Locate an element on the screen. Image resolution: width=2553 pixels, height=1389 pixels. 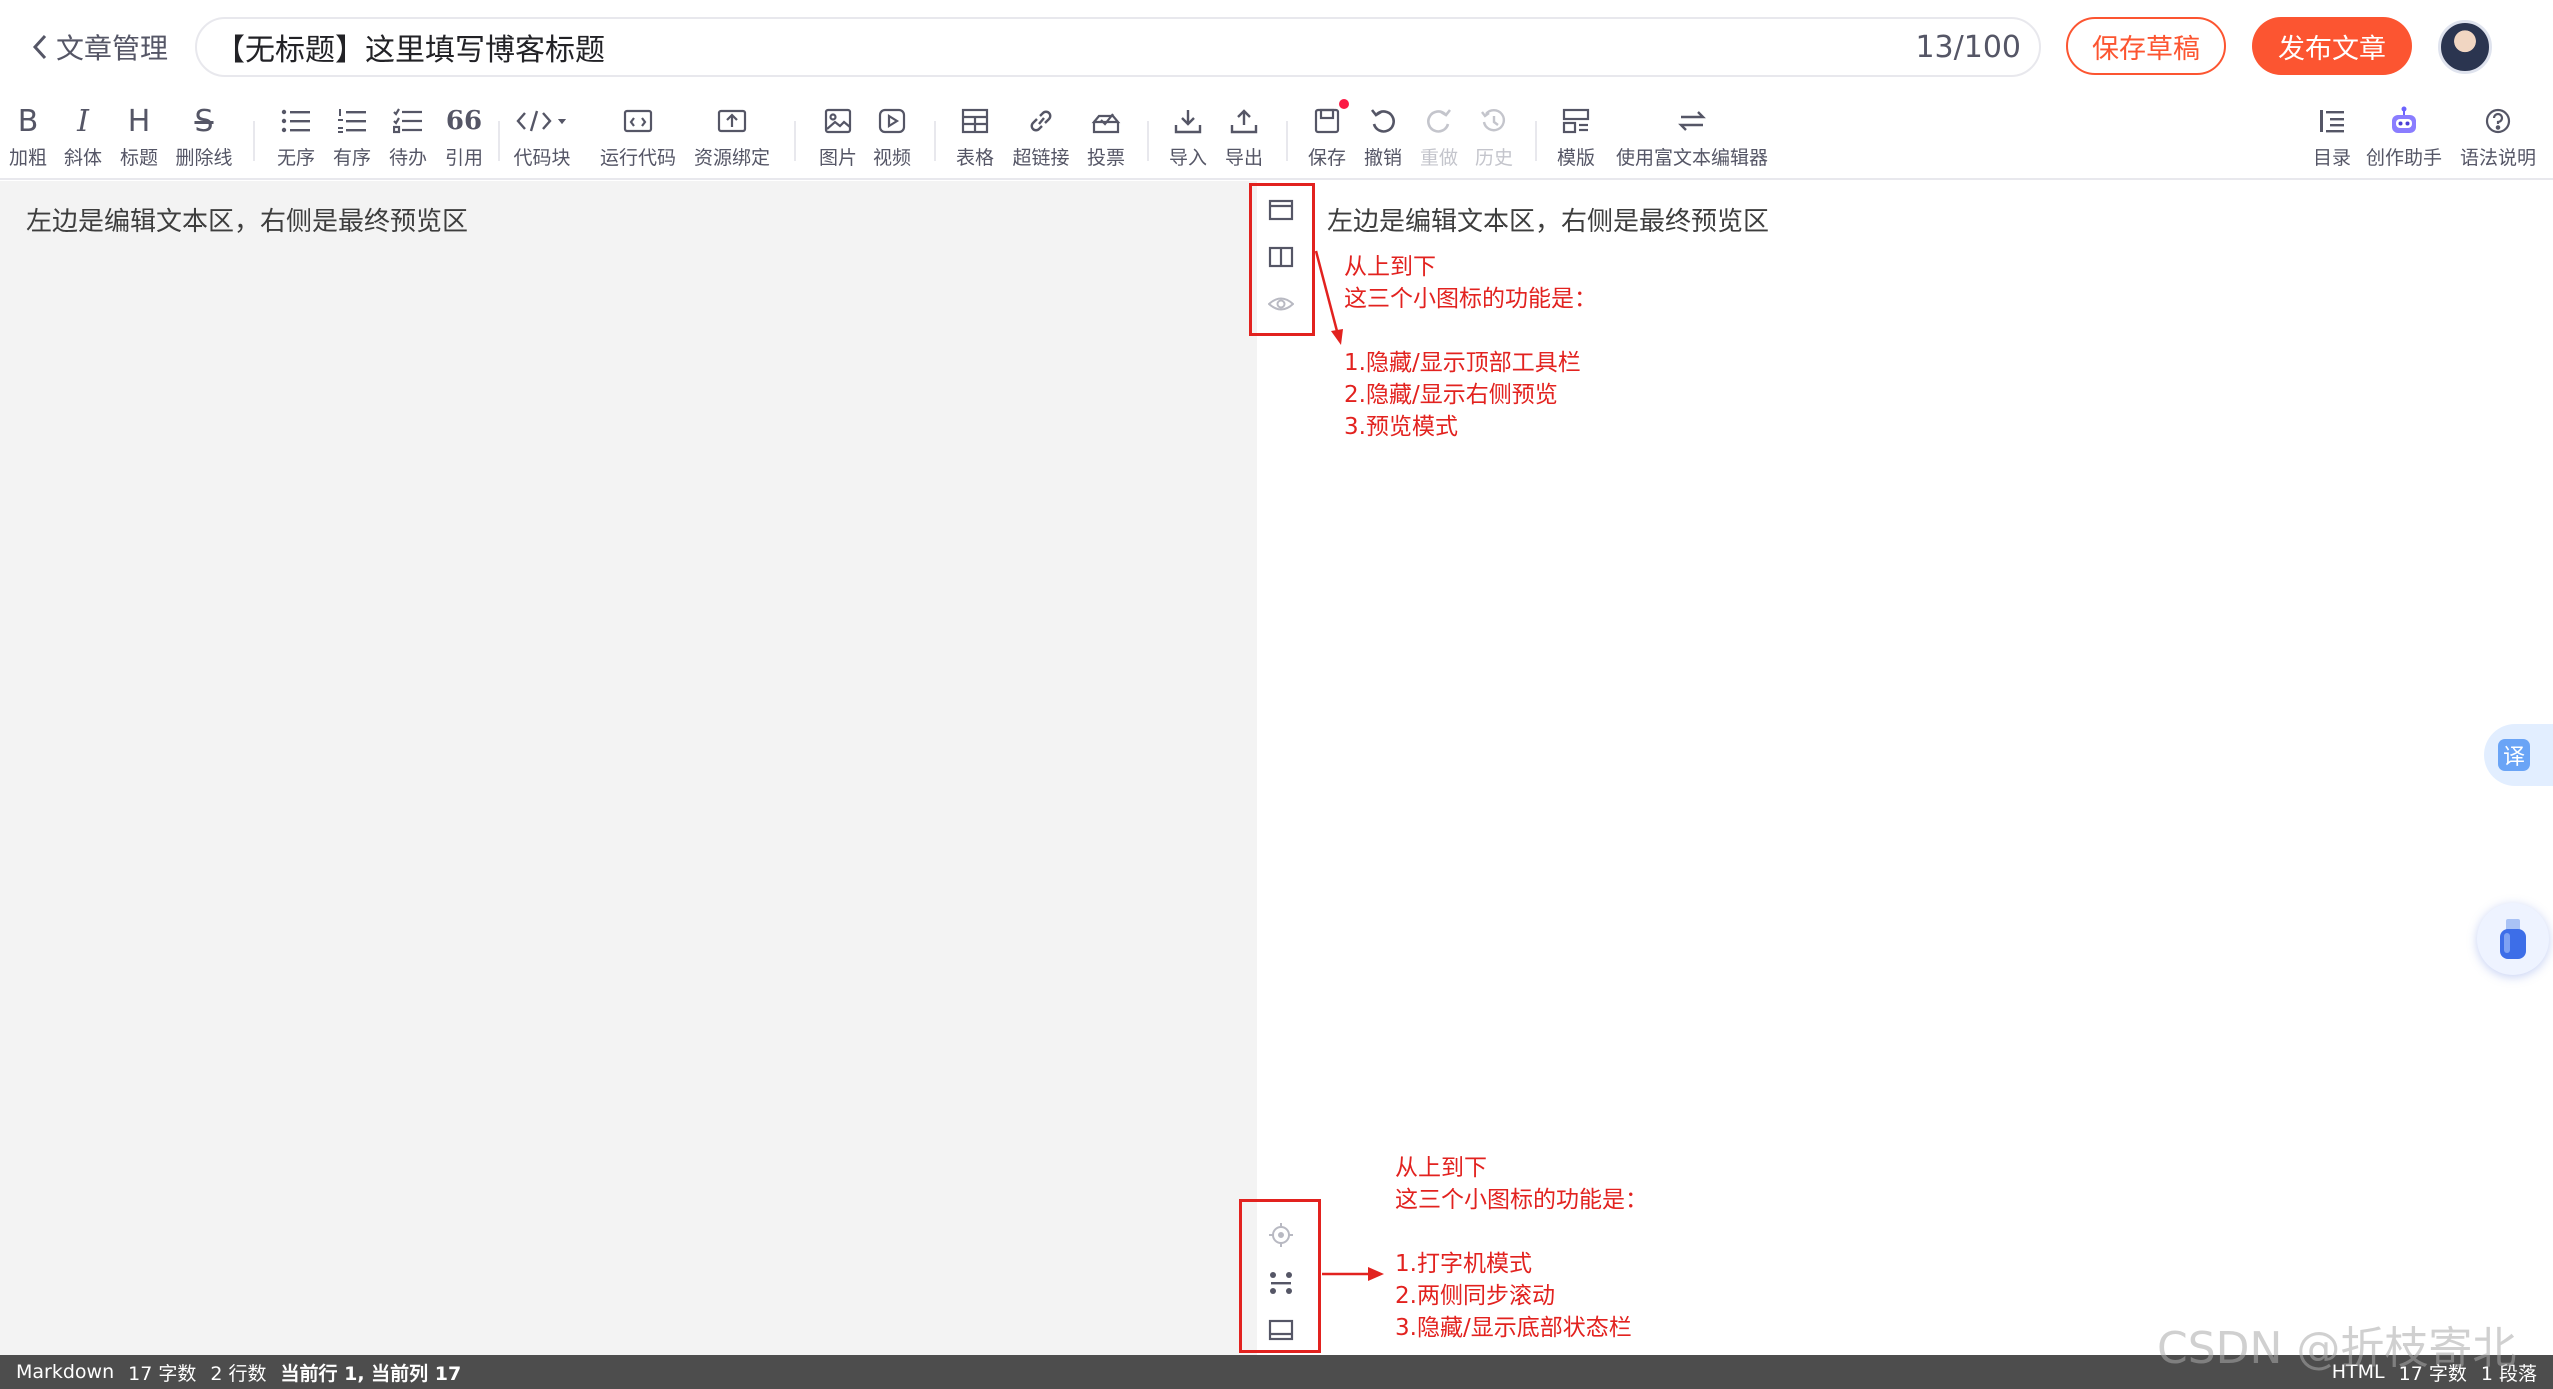
download-icon is located at coordinates (1188, 121).